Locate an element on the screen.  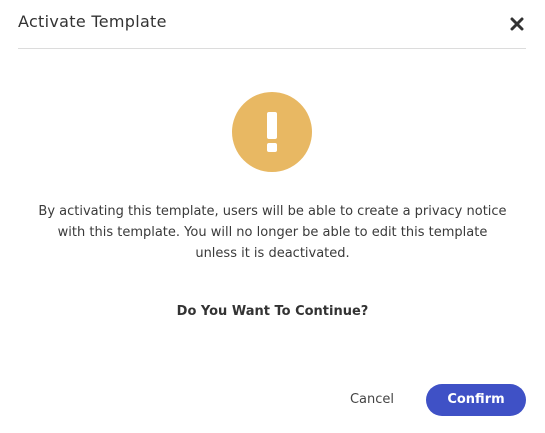
continue-question: Do You Want To Continue? is located at coordinates (272, 311).